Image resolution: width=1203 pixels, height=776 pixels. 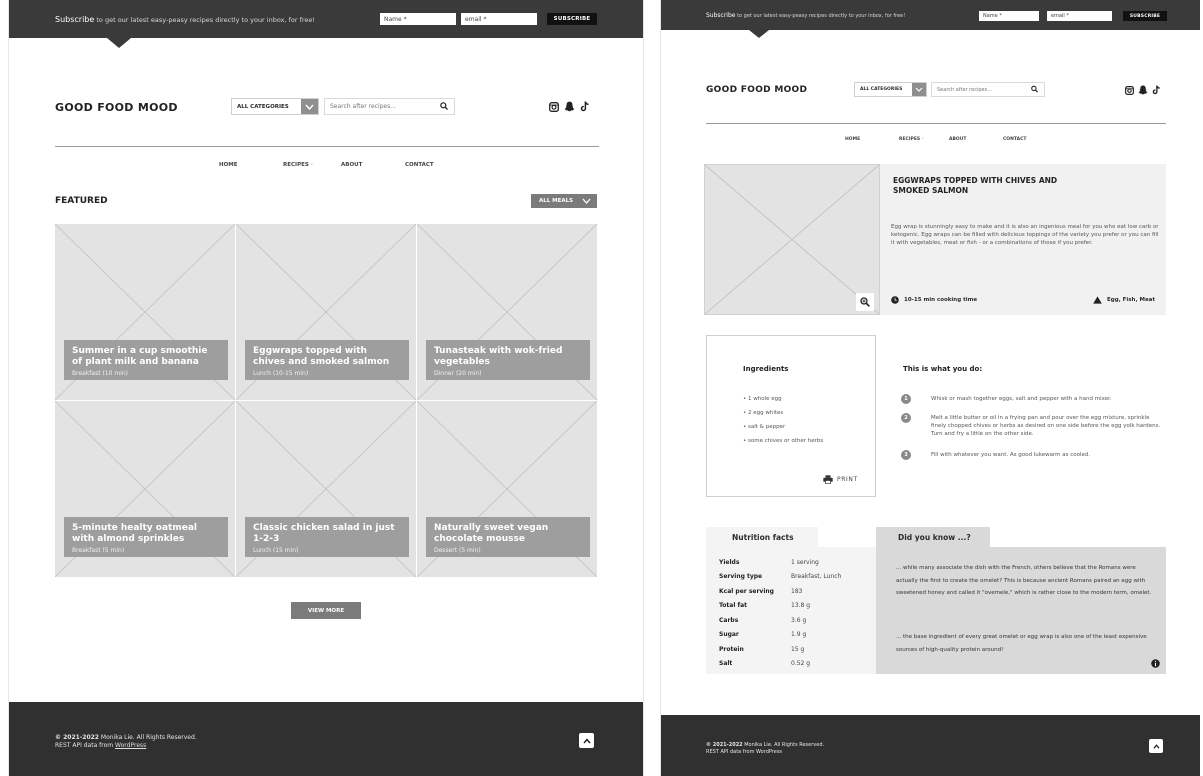 What do you see at coordinates (783, 441) in the screenshot?
I see `ingredient-item: • some chives or other herbs` at bounding box center [783, 441].